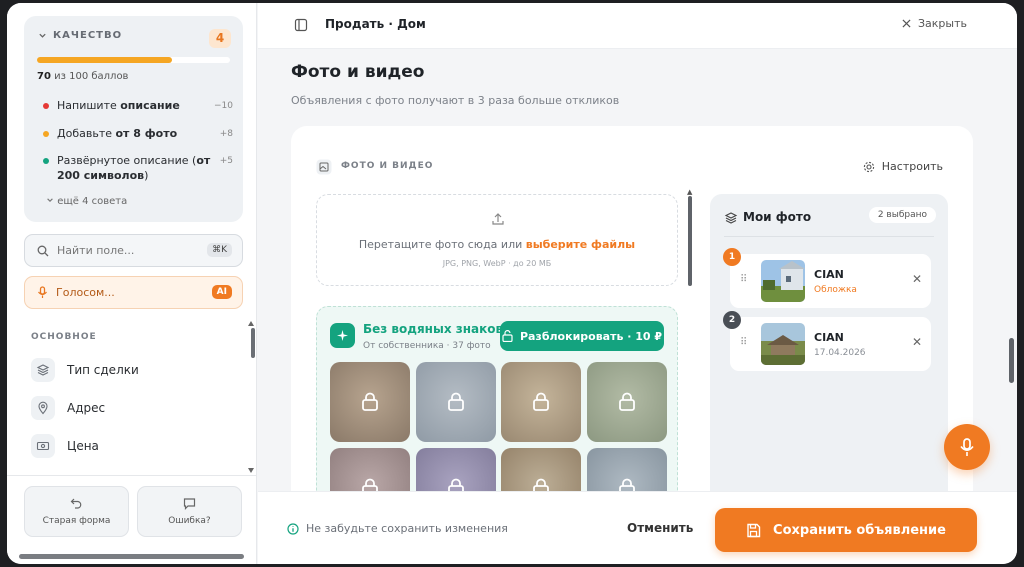 This screenshot has width=1024, height=567. What do you see at coordinates (89, 105) in the screenshot?
I see `tip-text: Напишите` at bounding box center [89, 105].